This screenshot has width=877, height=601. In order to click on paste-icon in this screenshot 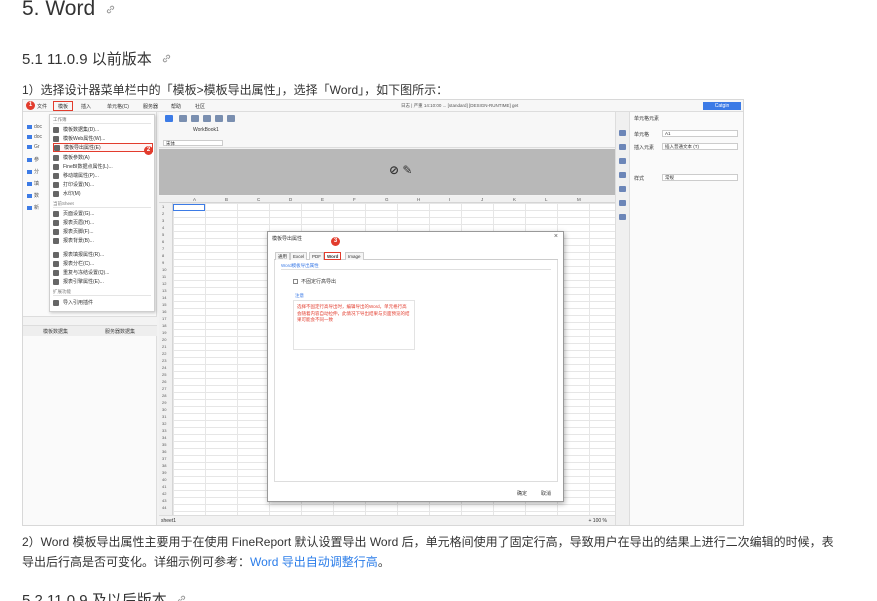, I will do `click(231, 118)`.